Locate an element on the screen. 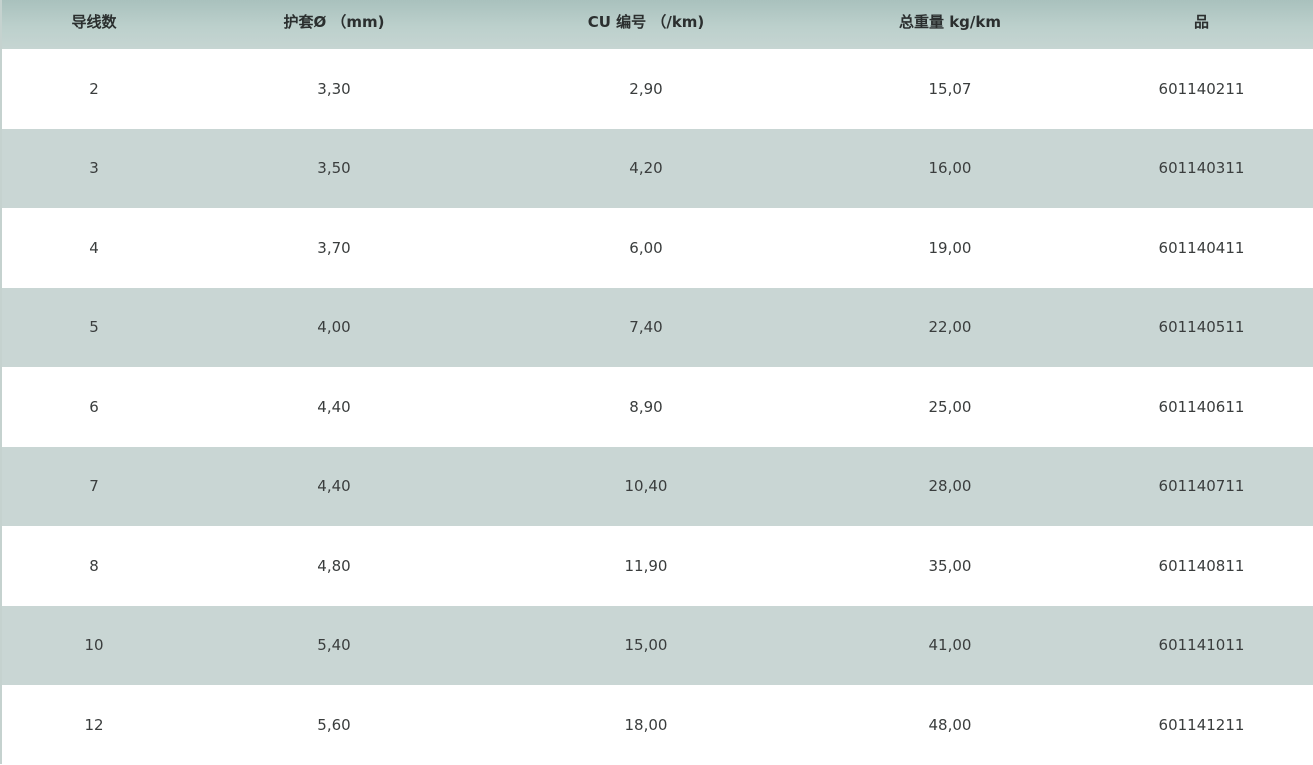  header-row: 导线数 护套Ø （mm) CU 编号 （/km) 总重量 kg/km 品 is located at coordinates (657, 24).